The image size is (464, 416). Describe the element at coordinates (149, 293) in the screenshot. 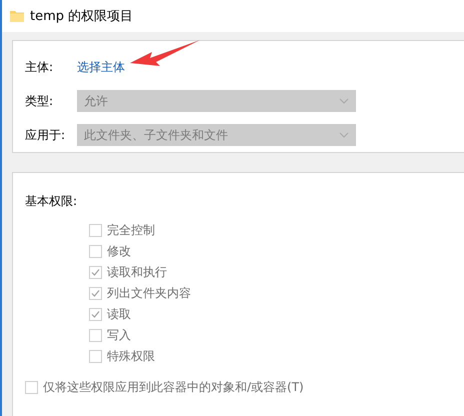

I see `permission-label: 列出文件夹内容` at that location.